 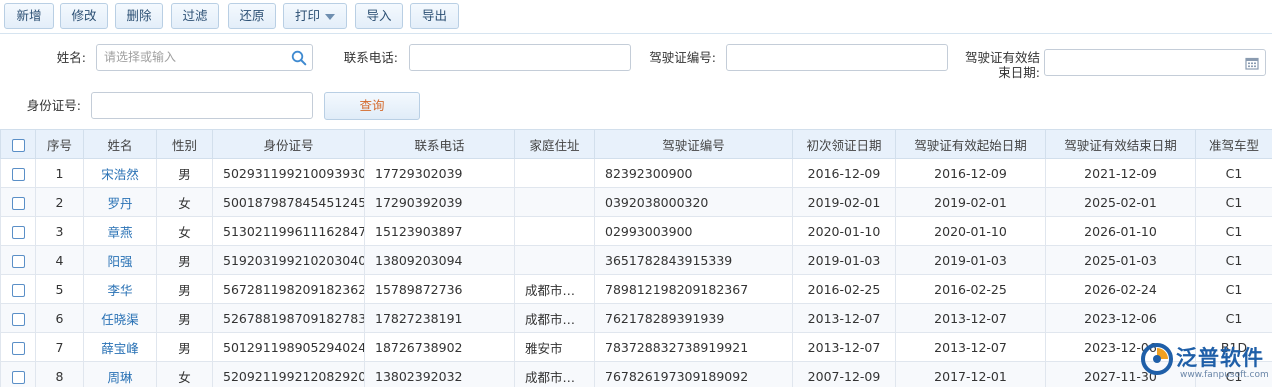 I want to click on cell-index: 4, so click(x=59, y=260).